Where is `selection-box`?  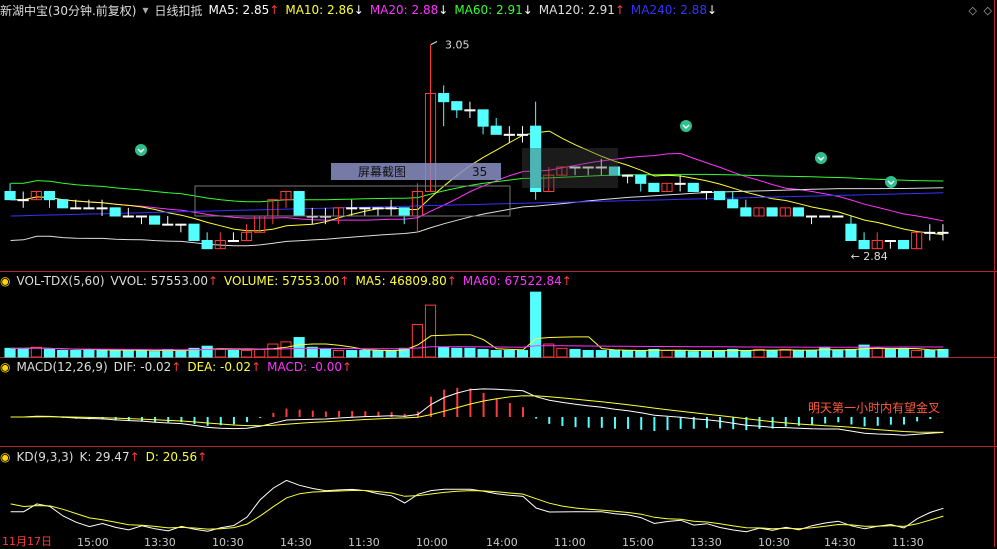 selection-box is located at coordinates (352, 201).